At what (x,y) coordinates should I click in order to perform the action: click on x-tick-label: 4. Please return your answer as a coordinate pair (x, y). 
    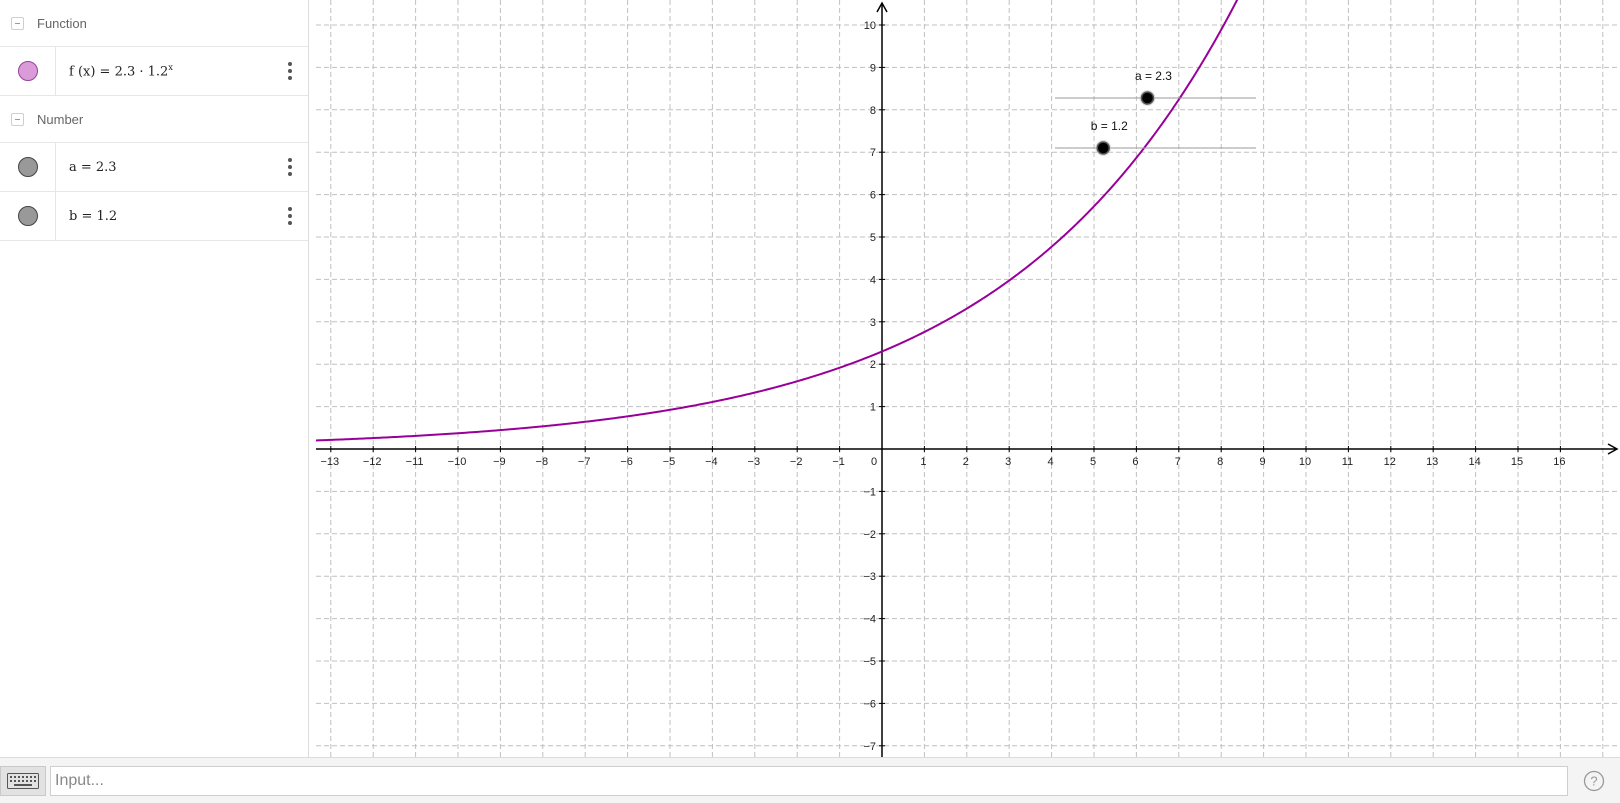
    Looking at the image, I should click on (1051, 462).